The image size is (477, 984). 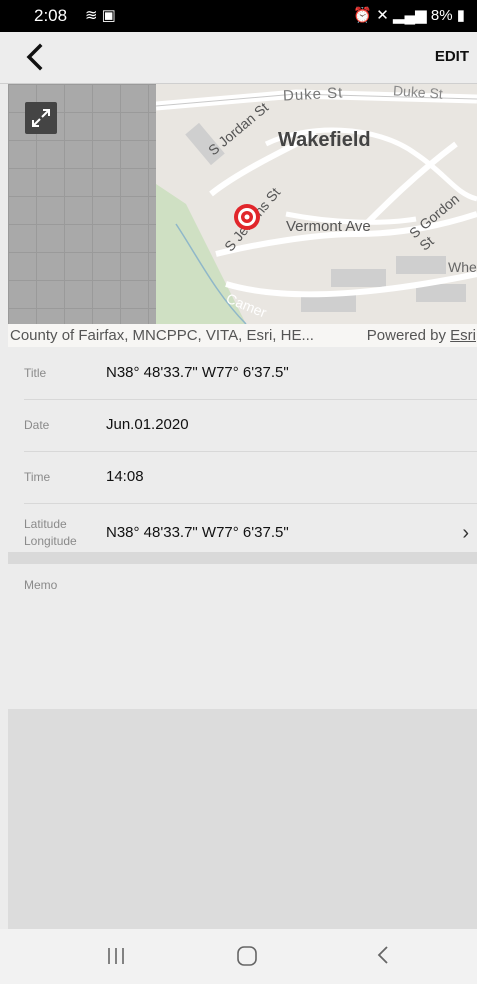 What do you see at coordinates (93, 15) in the screenshot?
I see `wifi-hotspot-icon: ≋` at bounding box center [93, 15].